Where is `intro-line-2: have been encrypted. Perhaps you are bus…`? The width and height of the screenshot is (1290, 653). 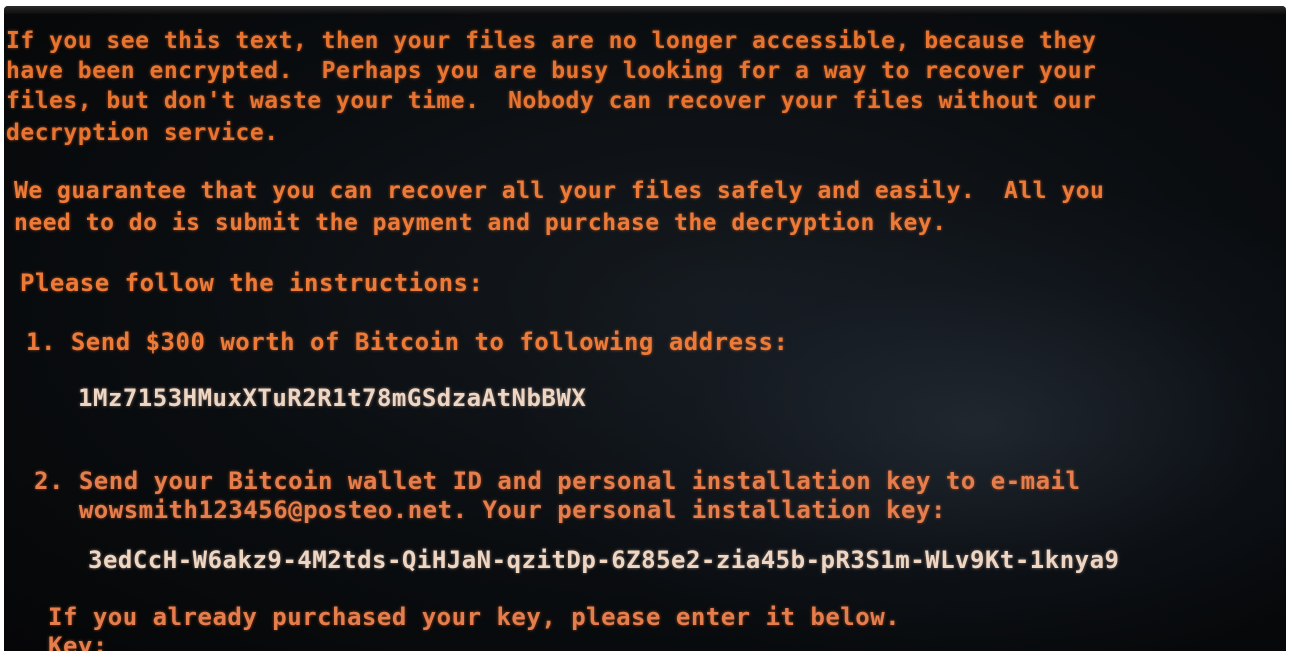
intro-line-2: have been encrypted. Perhaps you are bus… is located at coordinates (551, 71).